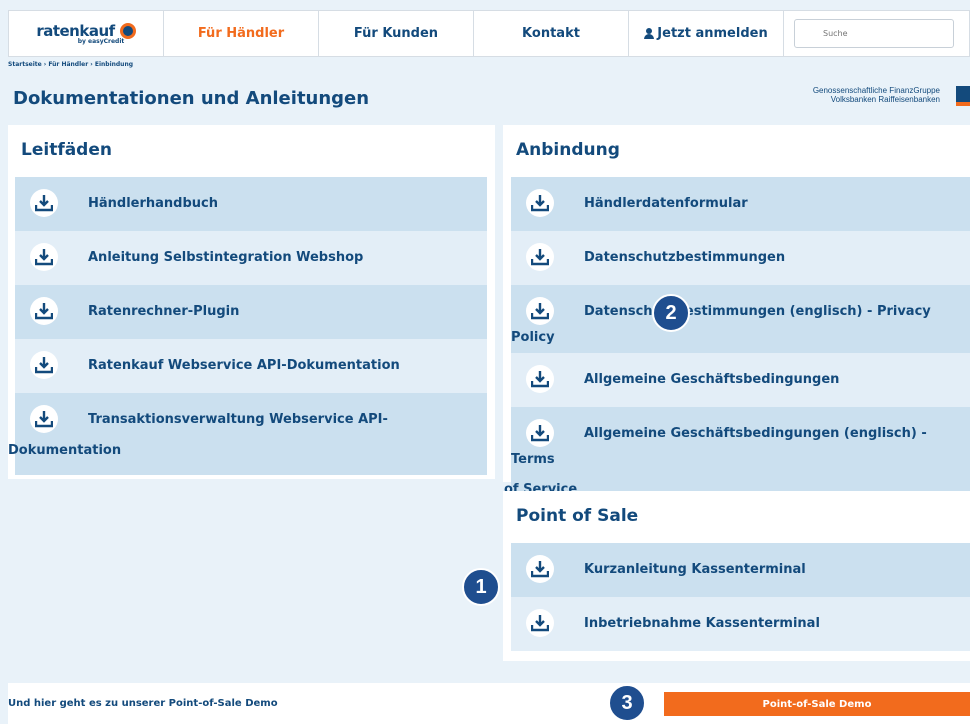 Image resolution: width=970 pixels, height=724 pixels. What do you see at coordinates (164, 311) in the screenshot?
I see `item-label: Ratenrechner-Plugin` at bounding box center [164, 311].